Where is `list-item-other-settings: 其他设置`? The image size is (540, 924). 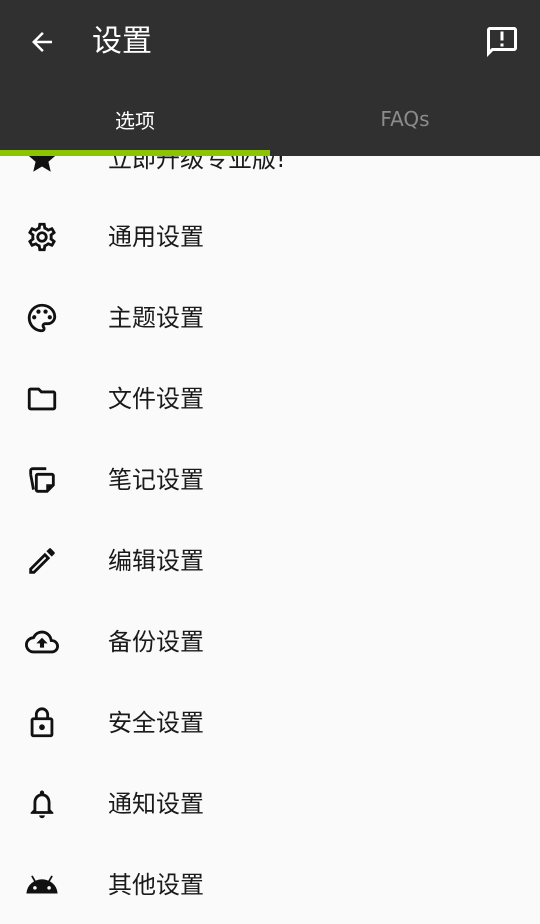 list-item-other-settings: 其他设置 is located at coordinates (270, 884).